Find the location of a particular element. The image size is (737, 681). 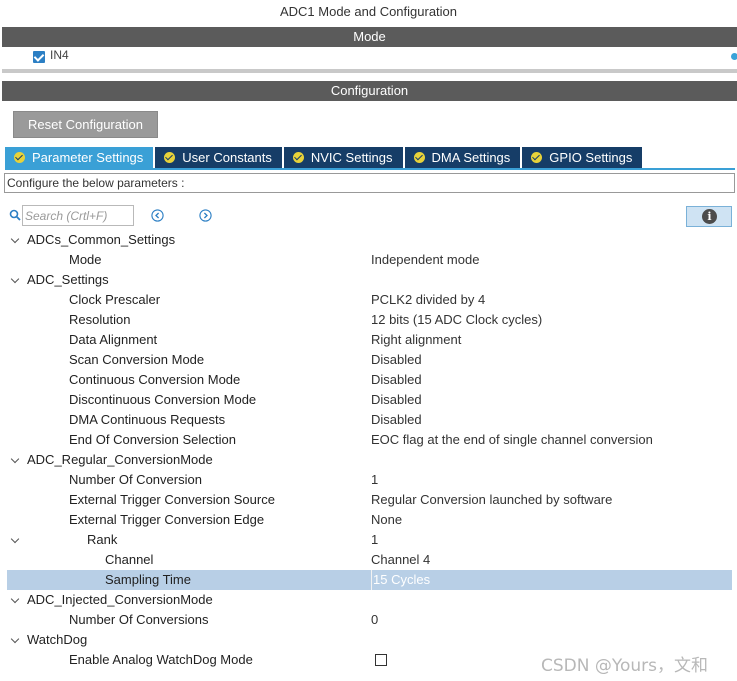

param-label: External Trigger Conversion Source is located at coordinates (172, 499).